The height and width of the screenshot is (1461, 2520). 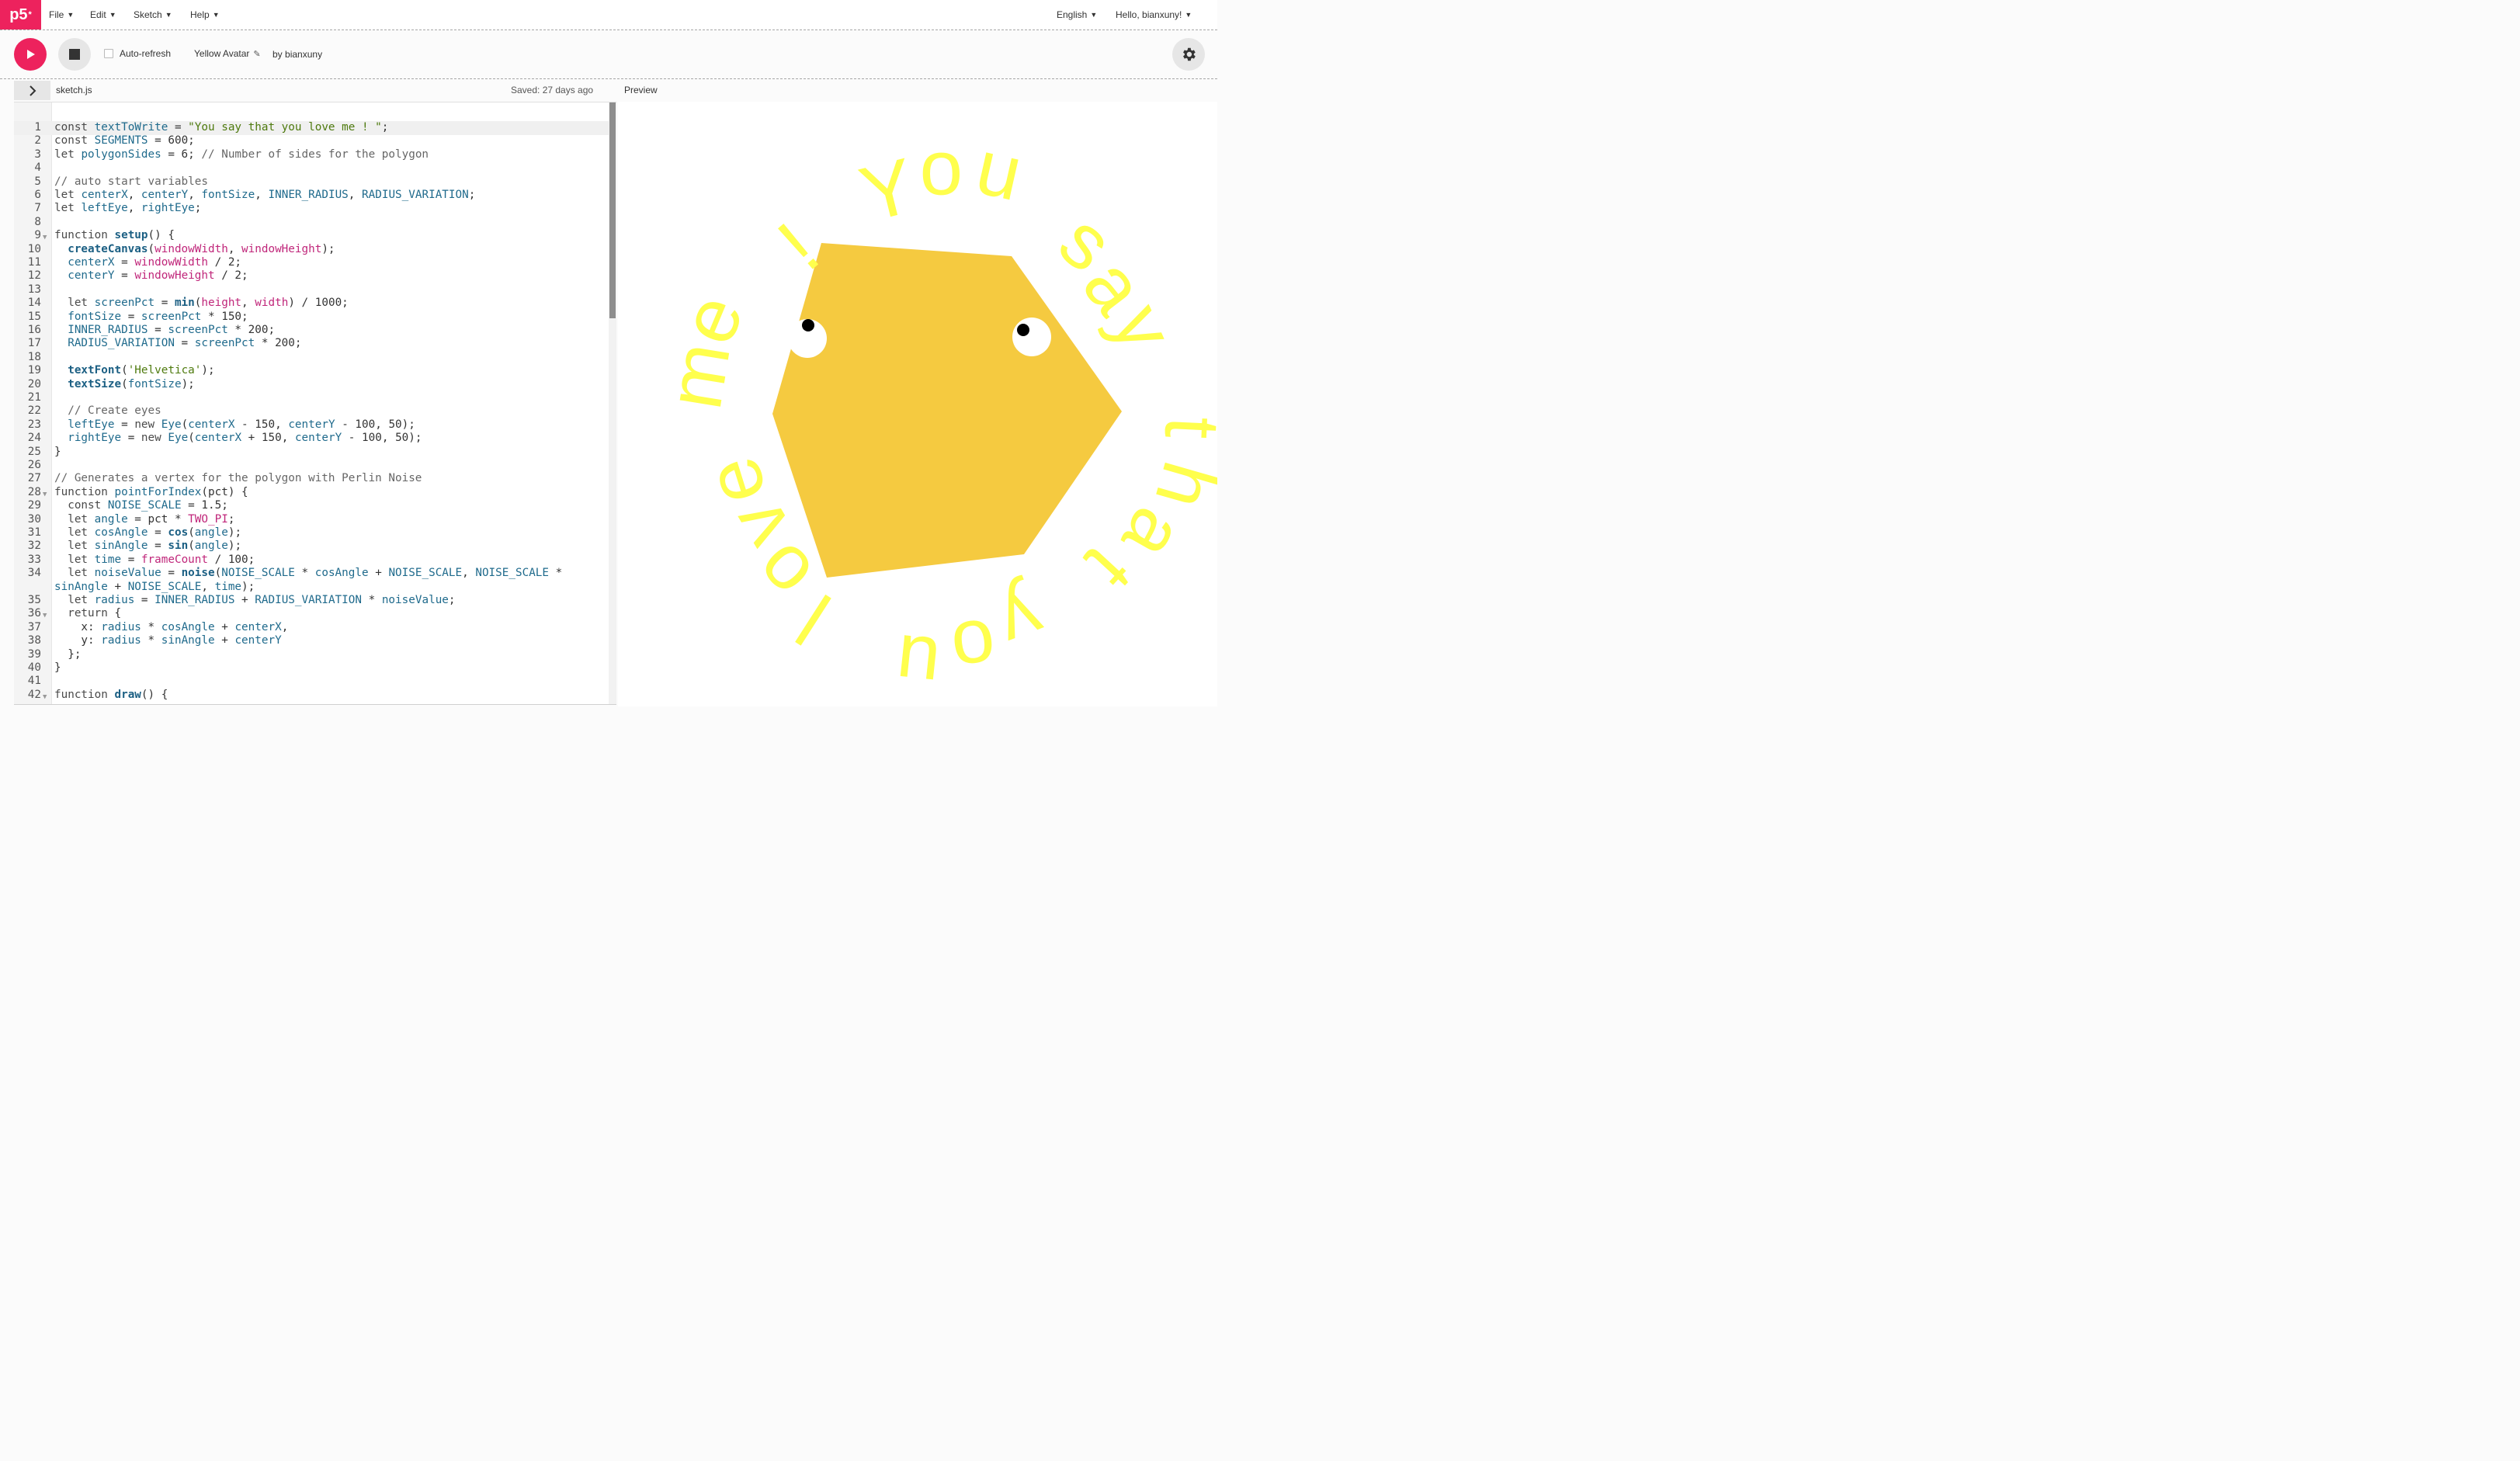 I want to click on auto-refresh-checkbox, so click(x=109, y=54).